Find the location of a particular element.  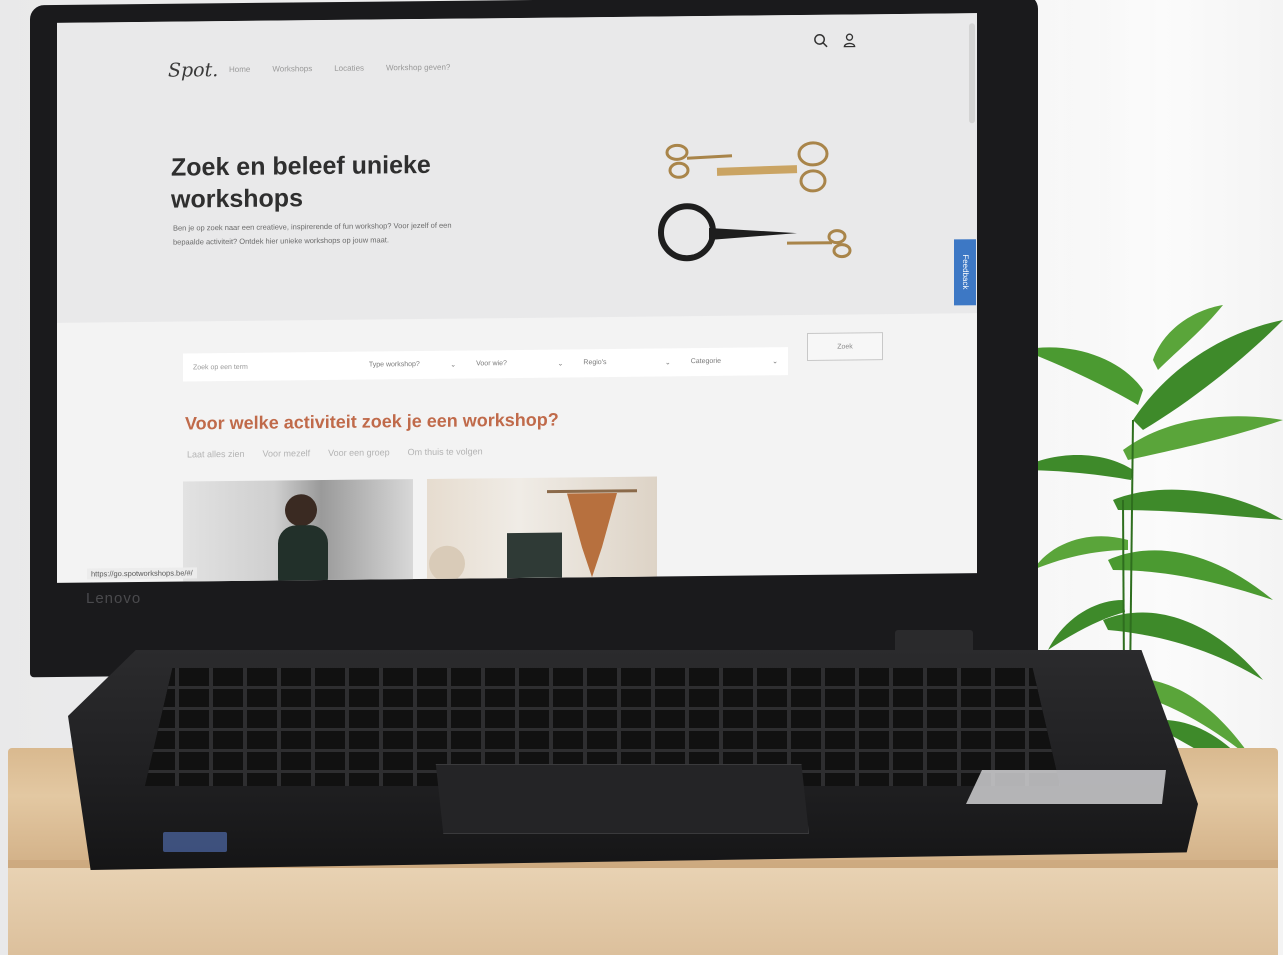

user-icon is located at coordinates (849, 40).